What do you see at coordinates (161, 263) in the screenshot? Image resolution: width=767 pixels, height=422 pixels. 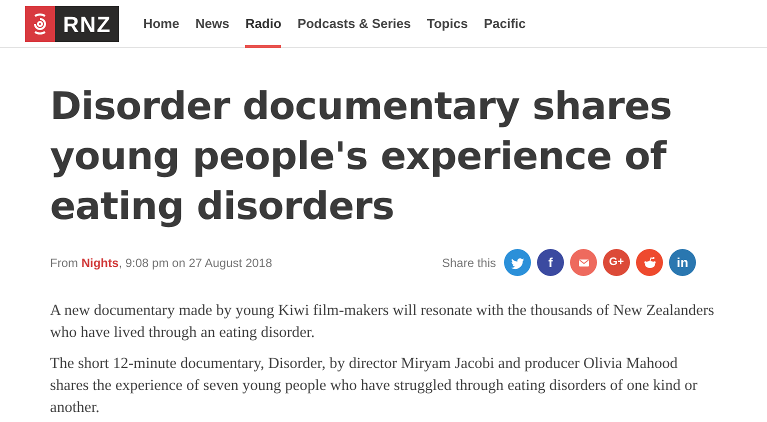 I see `byline: From Nights, 9:08 pm on 27 August 2018` at bounding box center [161, 263].